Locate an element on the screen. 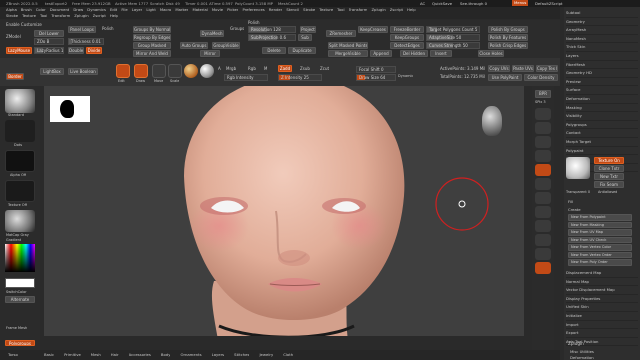 The image size is (640, 360). double-button: Double is located at coordinates (76, 50).